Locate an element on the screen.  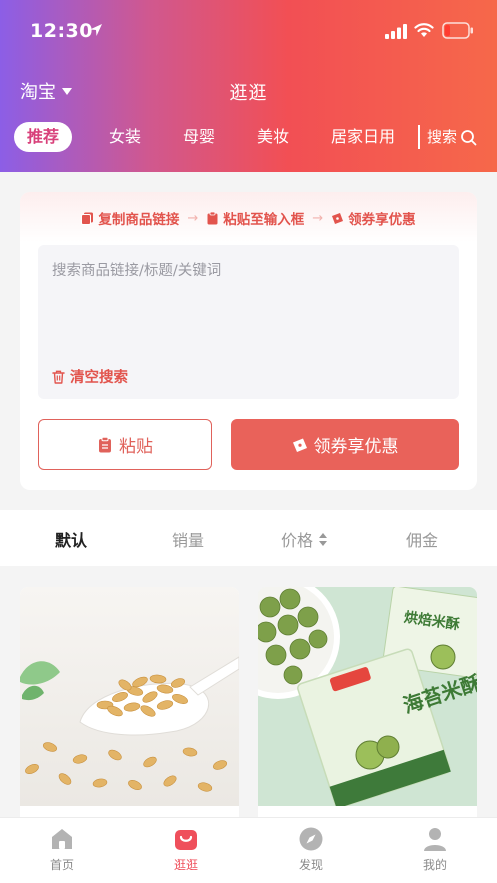
search-button: 搜索 is located at coordinates (452, 137).